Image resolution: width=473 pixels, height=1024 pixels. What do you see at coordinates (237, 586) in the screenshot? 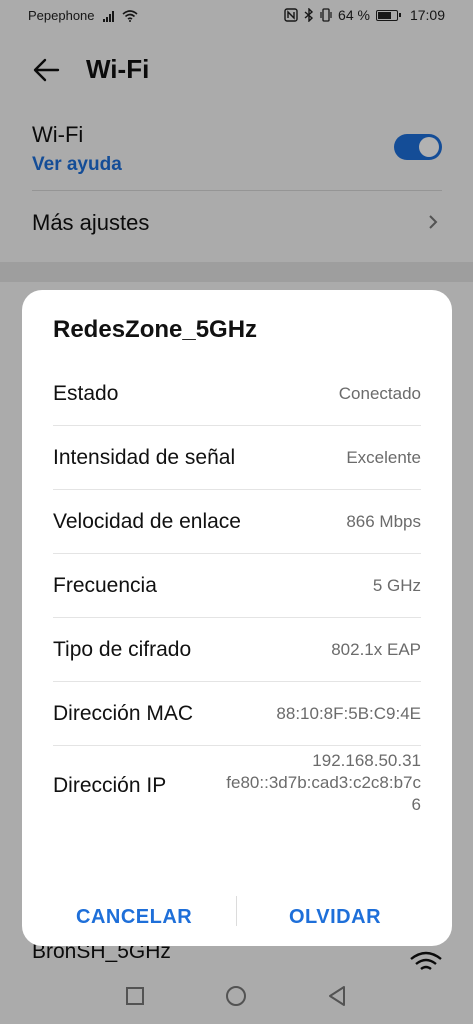
I see `detail-row-frequency: Frecuencia 5 GHz` at bounding box center [237, 586].